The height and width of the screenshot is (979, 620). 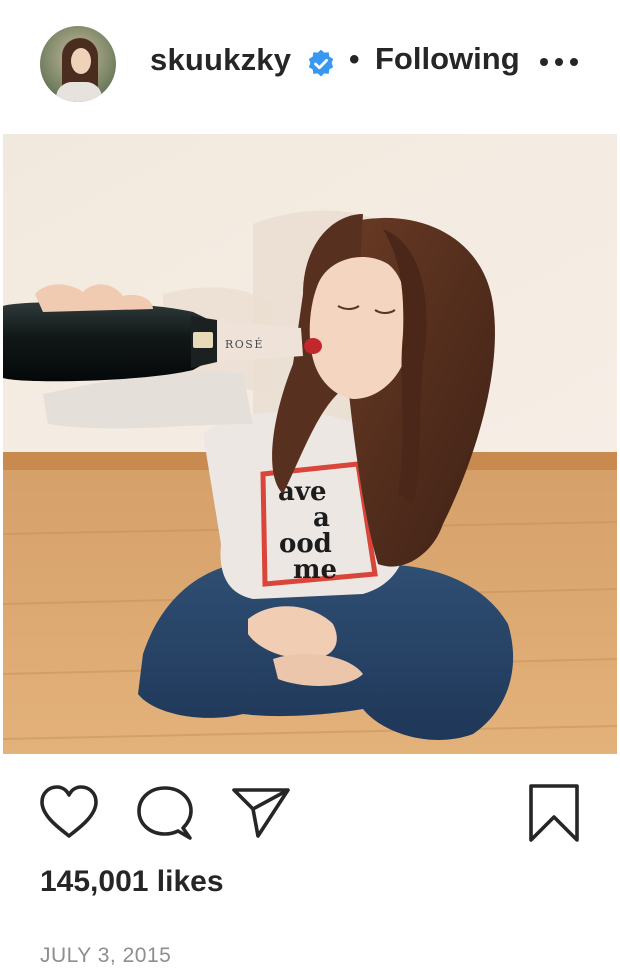 I want to click on post-date: JULY 3, 2015, so click(x=106, y=955).